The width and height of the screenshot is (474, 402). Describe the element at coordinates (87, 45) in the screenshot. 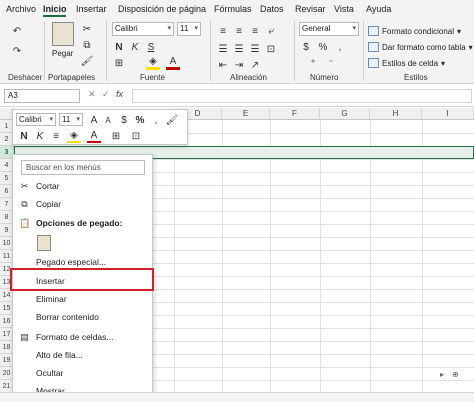

I see `copy-icon: ⧉` at that location.